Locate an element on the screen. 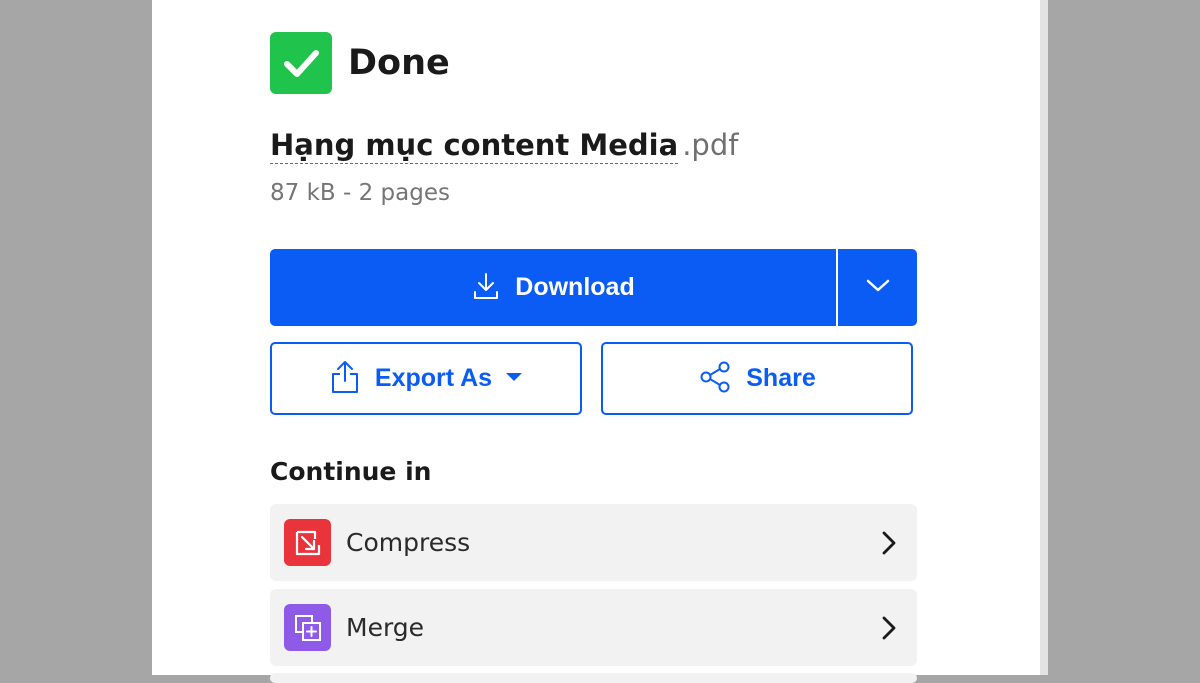 This screenshot has height=683, width=1200. caret-down-icon is located at coordinates (514, 378).